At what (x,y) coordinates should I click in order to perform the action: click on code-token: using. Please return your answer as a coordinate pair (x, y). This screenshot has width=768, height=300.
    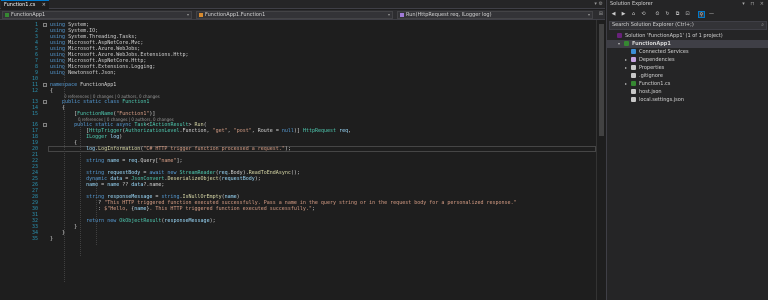
    Looking at the image, I should click on (58, 73).